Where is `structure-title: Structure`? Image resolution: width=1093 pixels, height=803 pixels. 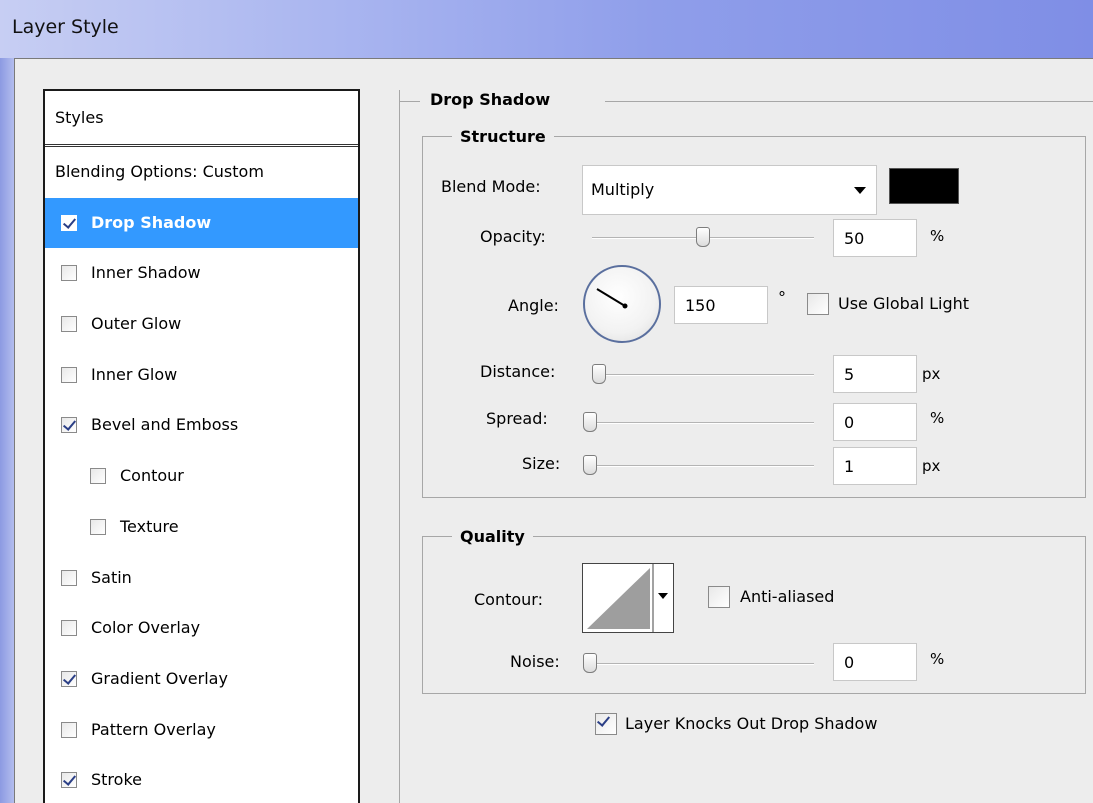
structure-title: Structure is located at coordinates (503, 136).